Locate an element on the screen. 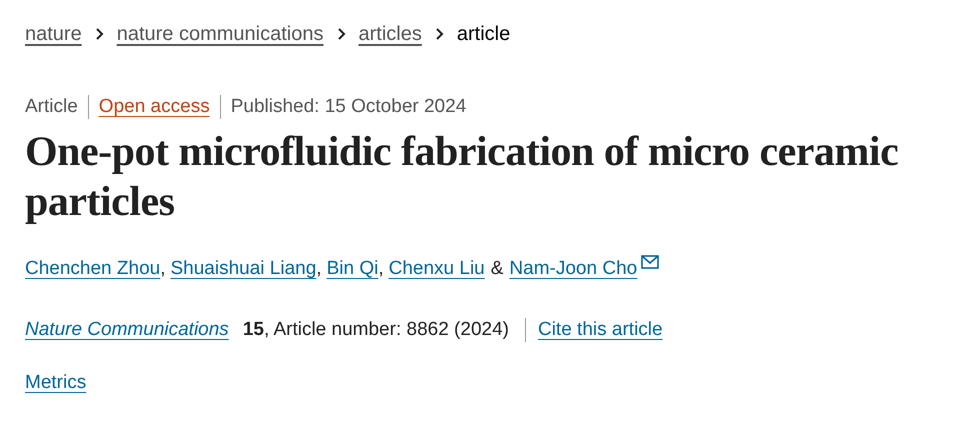 This screenshot has width=955, height=422. cite-link: Cite this article is located at coordinates (600, 330).